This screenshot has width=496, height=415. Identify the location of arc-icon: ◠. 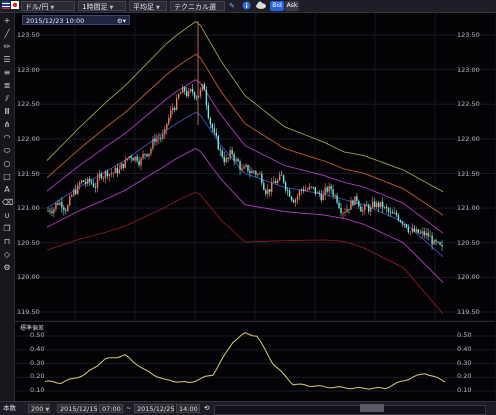
(7, 138).